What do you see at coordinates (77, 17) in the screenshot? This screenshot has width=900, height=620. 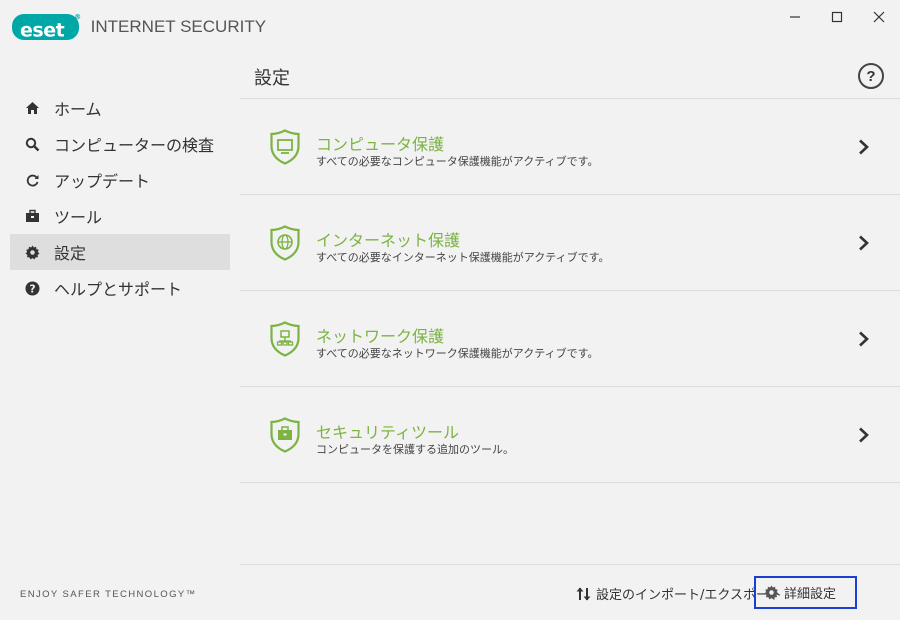 I see `logo-registered-mark: ®` at bounding box center [77, 17].